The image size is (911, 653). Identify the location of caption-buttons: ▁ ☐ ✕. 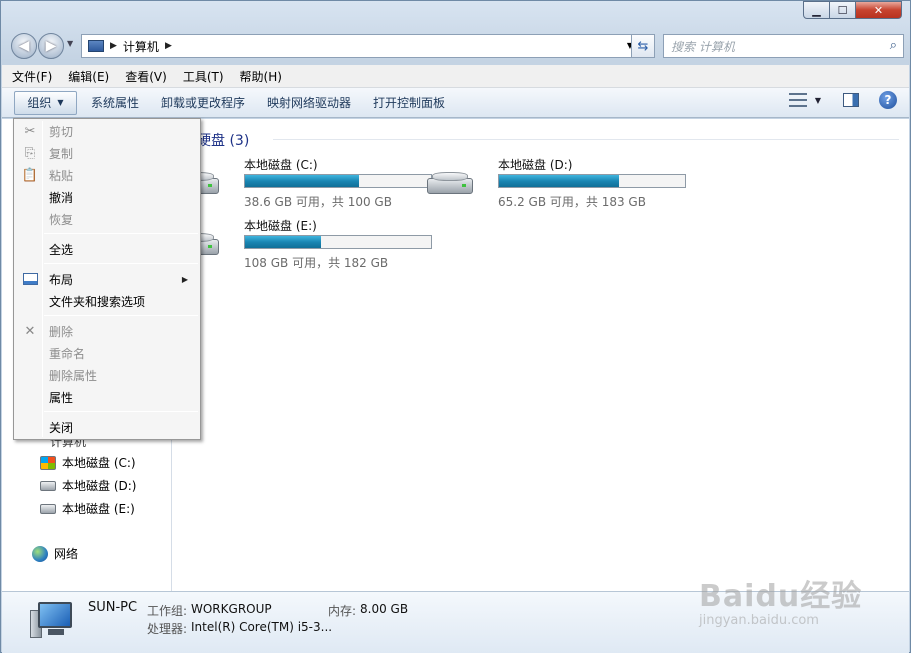
(852, 10).